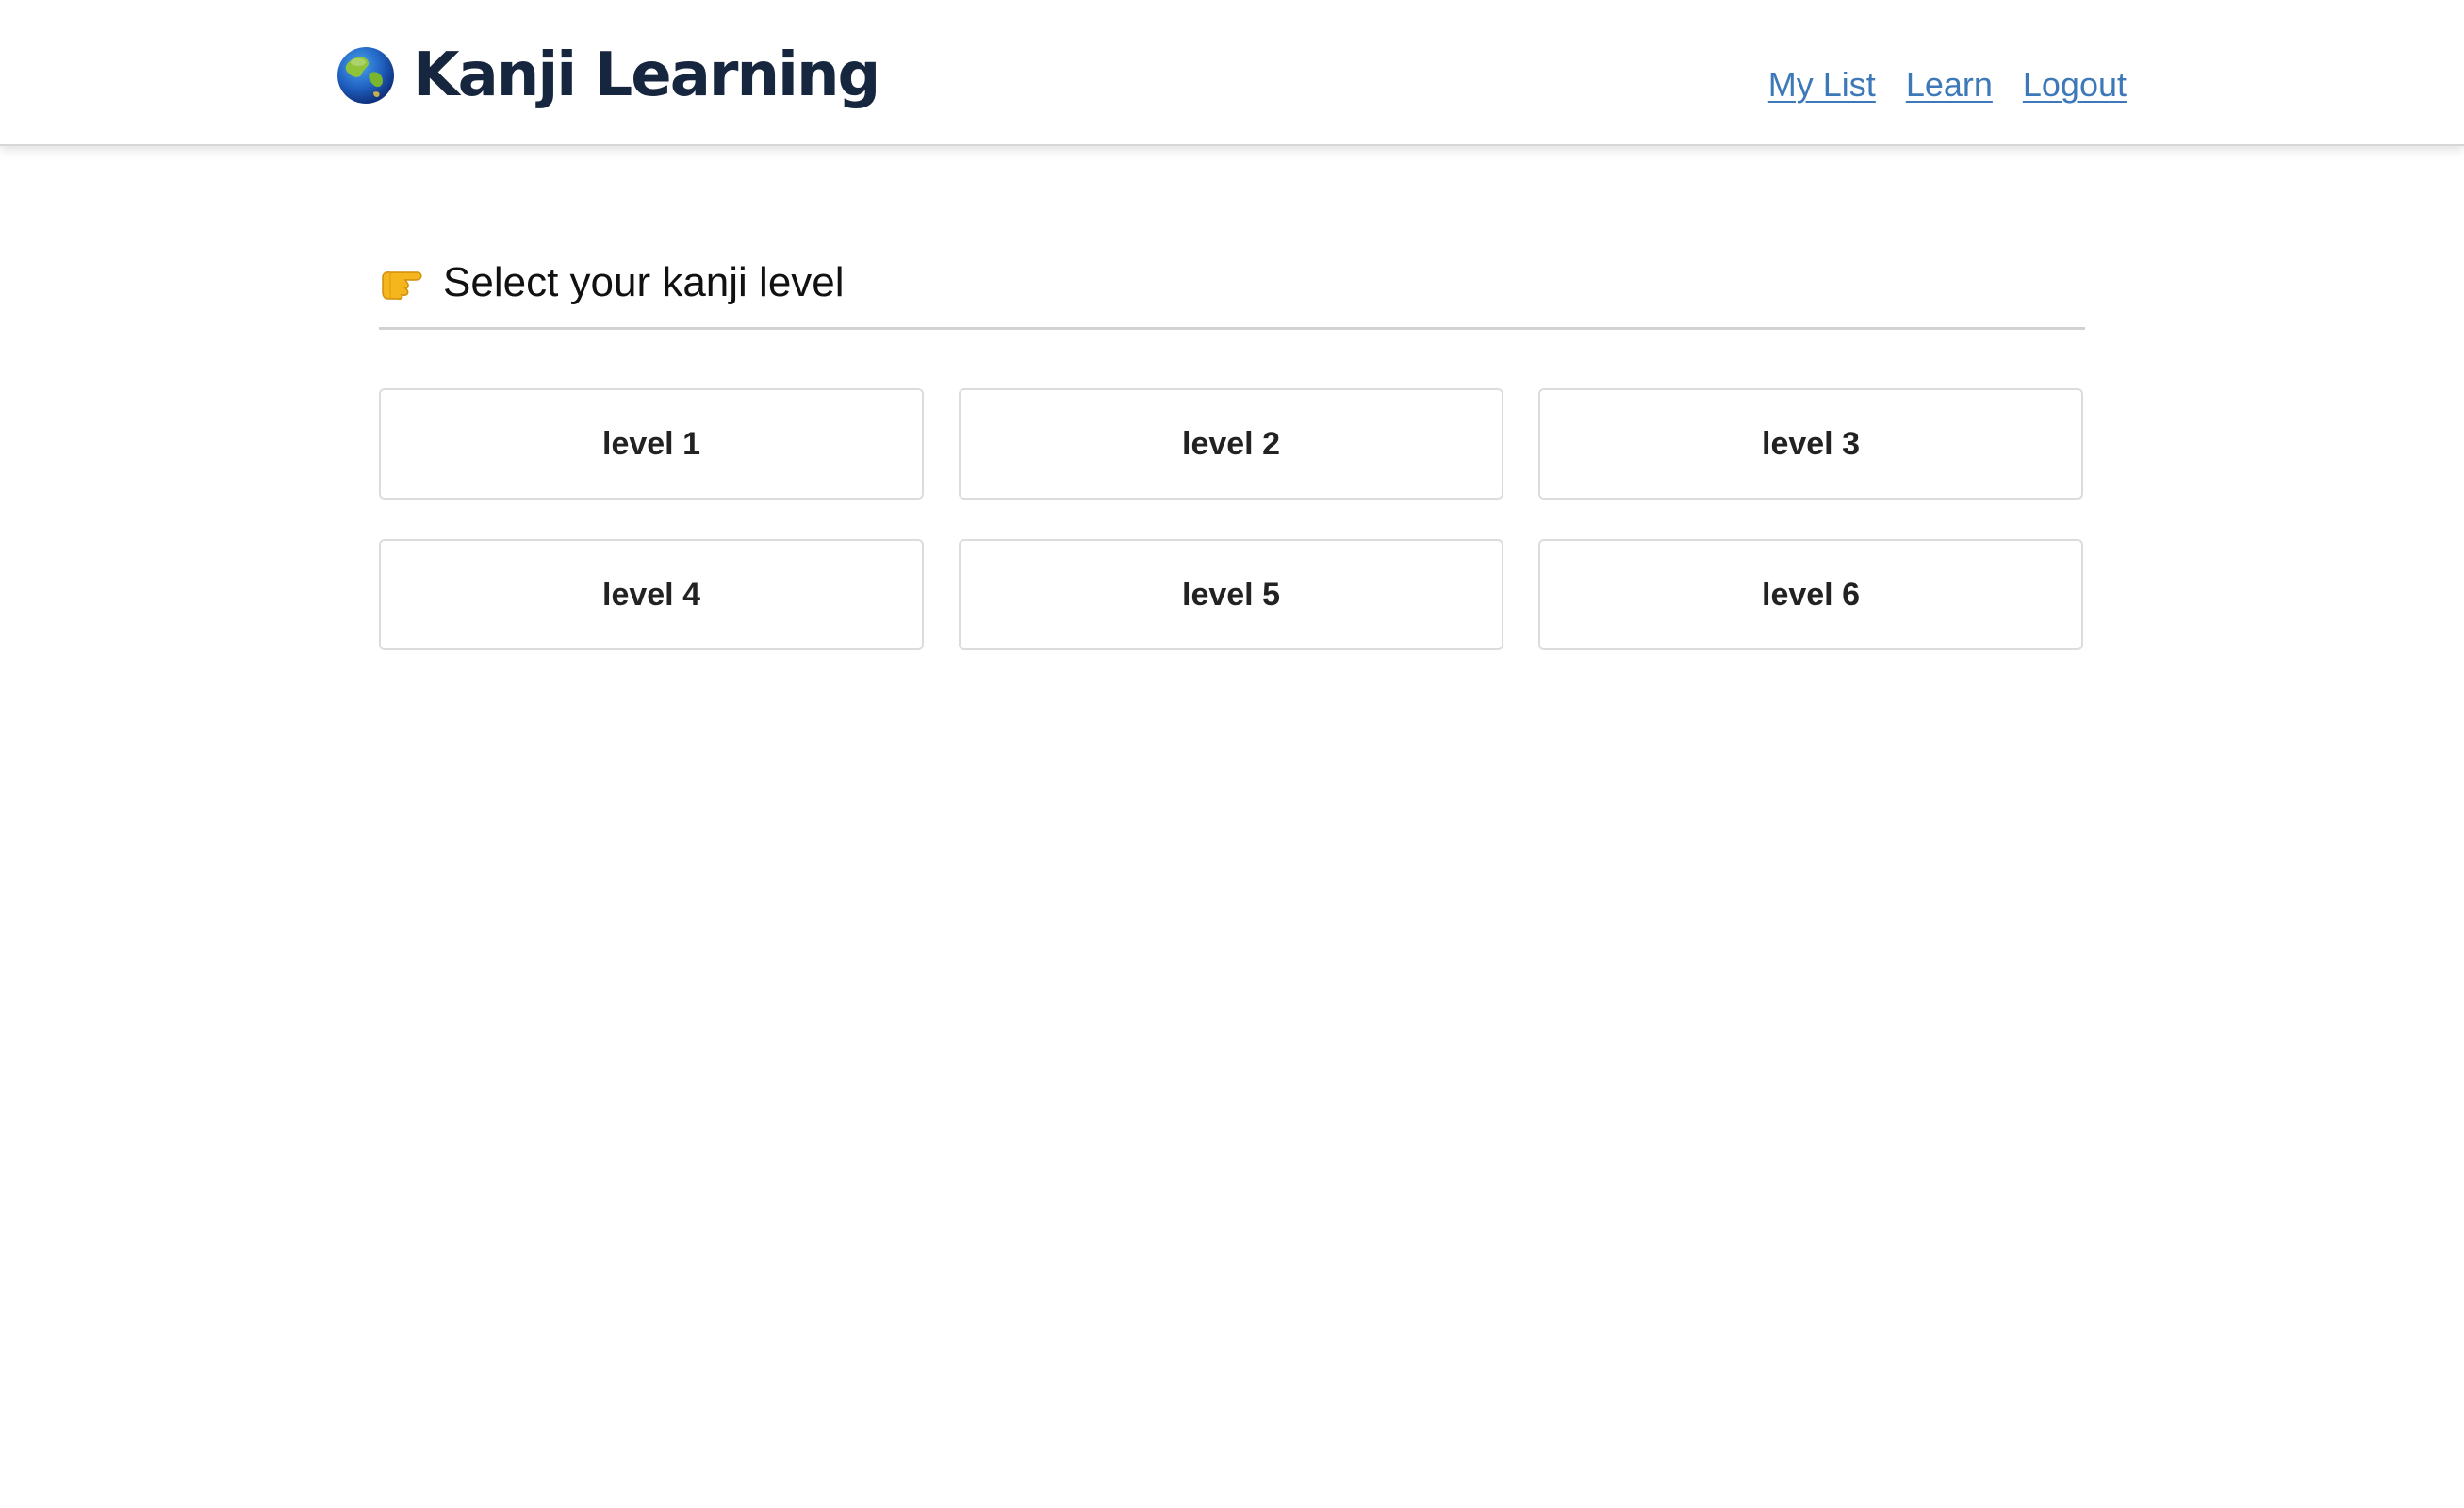 The height and width of the screenshot is (1508, 2464). I want to click on globe-icon, so click(365, 76).